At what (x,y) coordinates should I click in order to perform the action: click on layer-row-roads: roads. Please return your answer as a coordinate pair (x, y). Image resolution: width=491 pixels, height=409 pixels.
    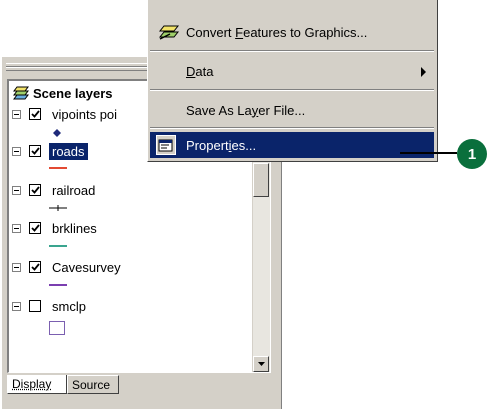
    Looking at the image, I should click on (50, 151).